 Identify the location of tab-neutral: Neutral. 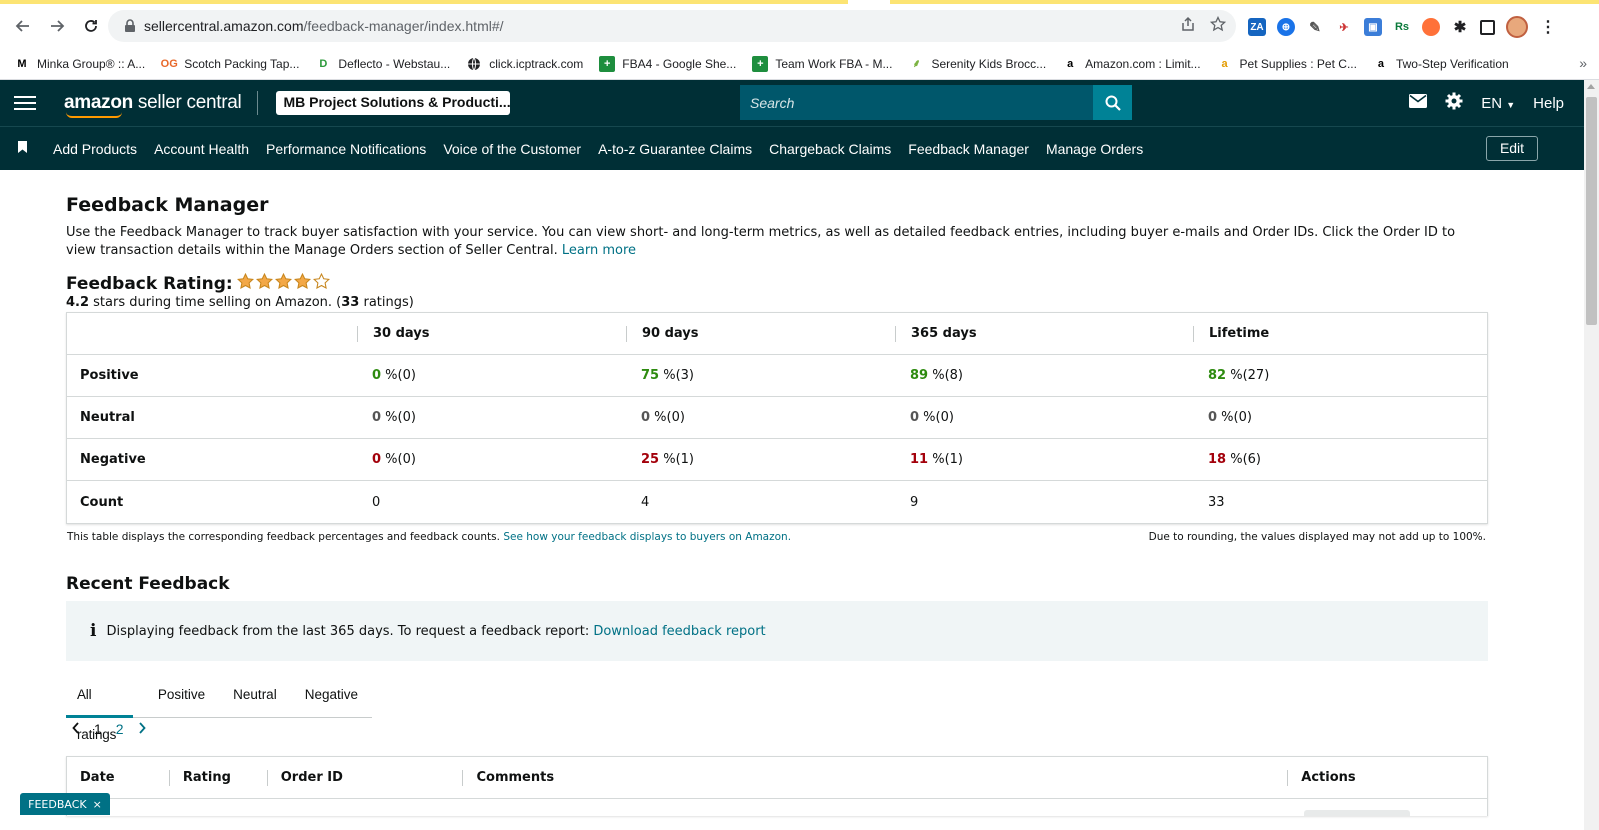
(255, 696).